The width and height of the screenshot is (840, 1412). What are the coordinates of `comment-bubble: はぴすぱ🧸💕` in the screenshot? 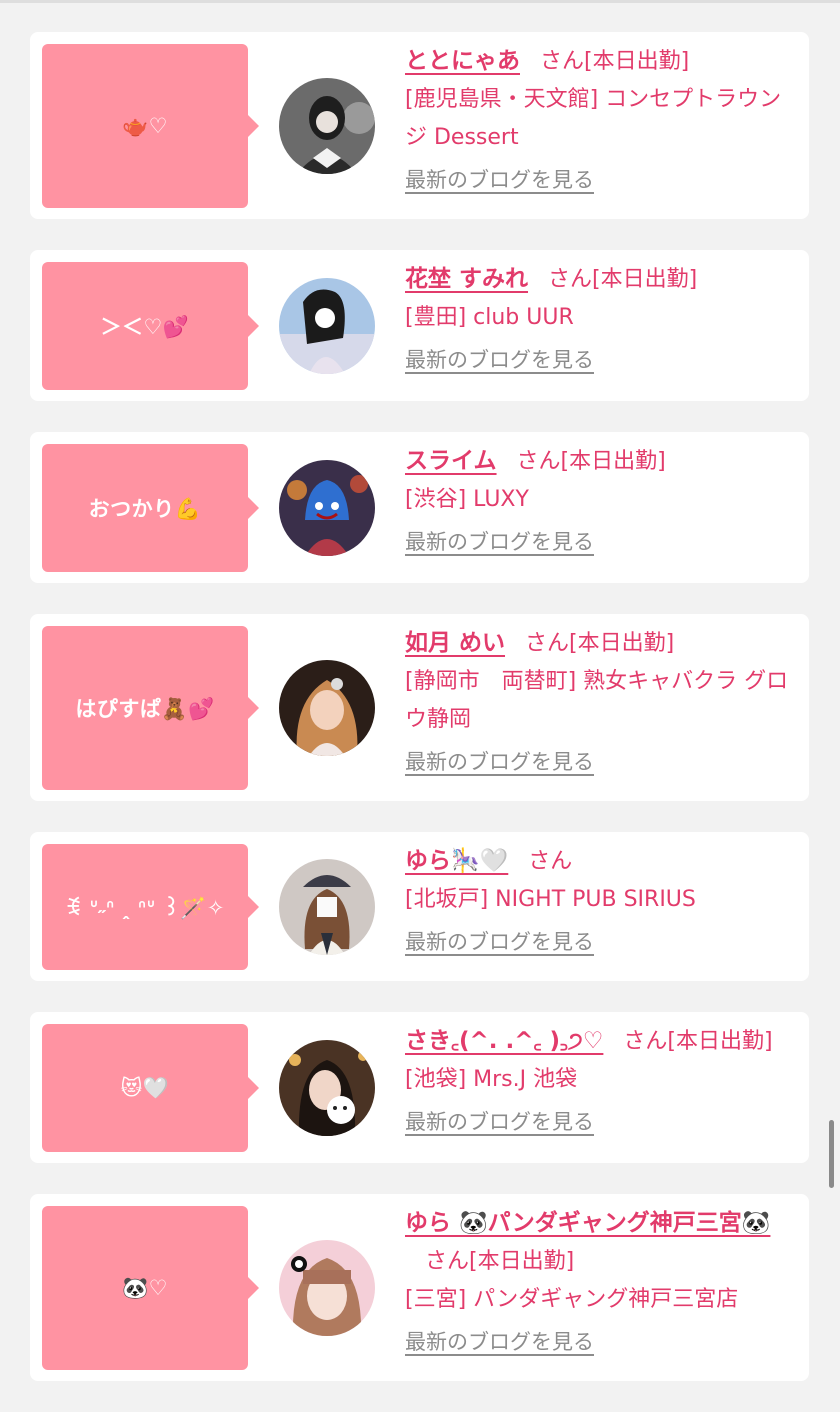 It's located at (150, 708).